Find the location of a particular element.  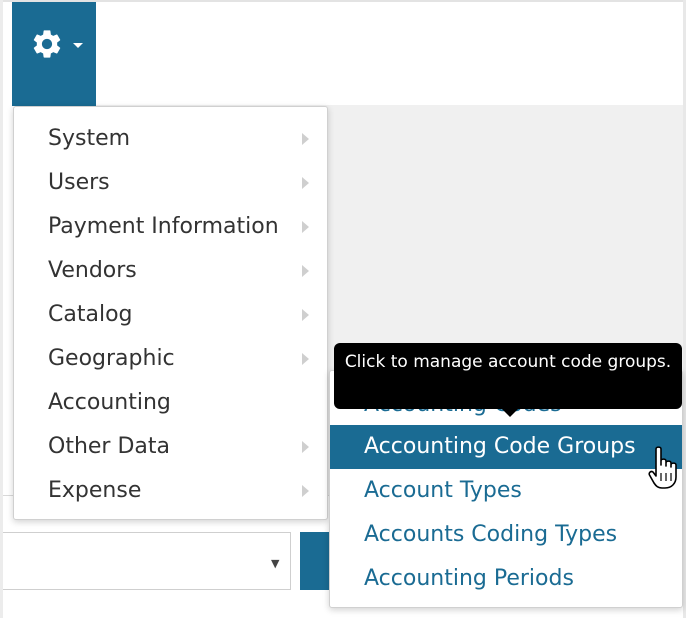

hand-pointer-cursor-icon is located at coordinates (662, 467).